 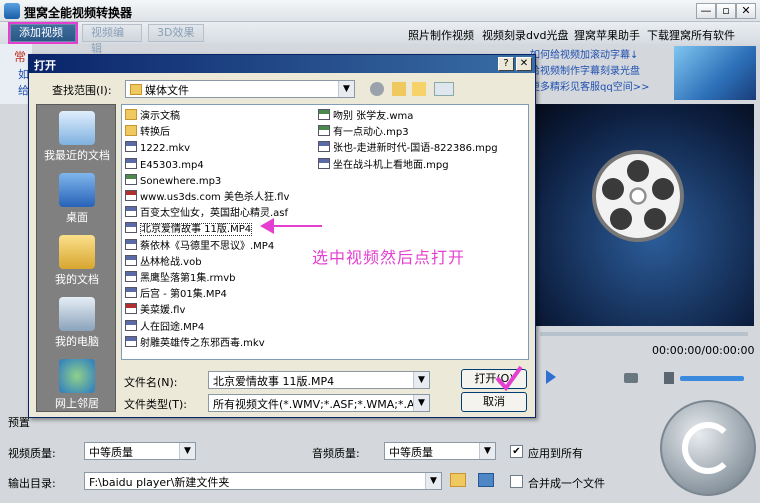 What do you see at coordinates (441, 35) in the screenshot?
I see `photo-to-video-link: 照片制作视频` at bounding box center [441, 35].